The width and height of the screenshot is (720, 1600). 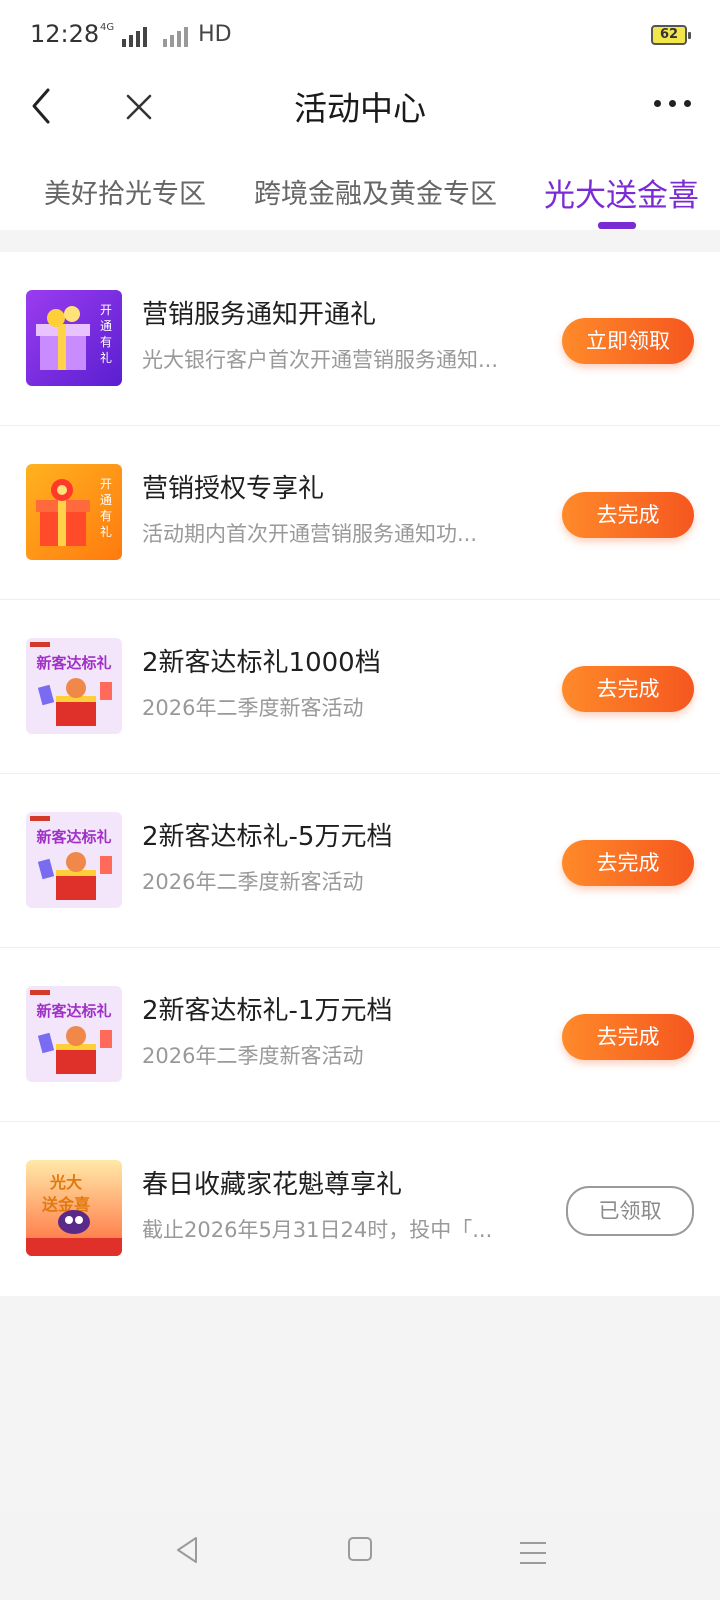 What do you see at coordinates (65, 1204) in the screenshot?
I see `svg-text: 送金喜` at bounding box center [65, 1204].